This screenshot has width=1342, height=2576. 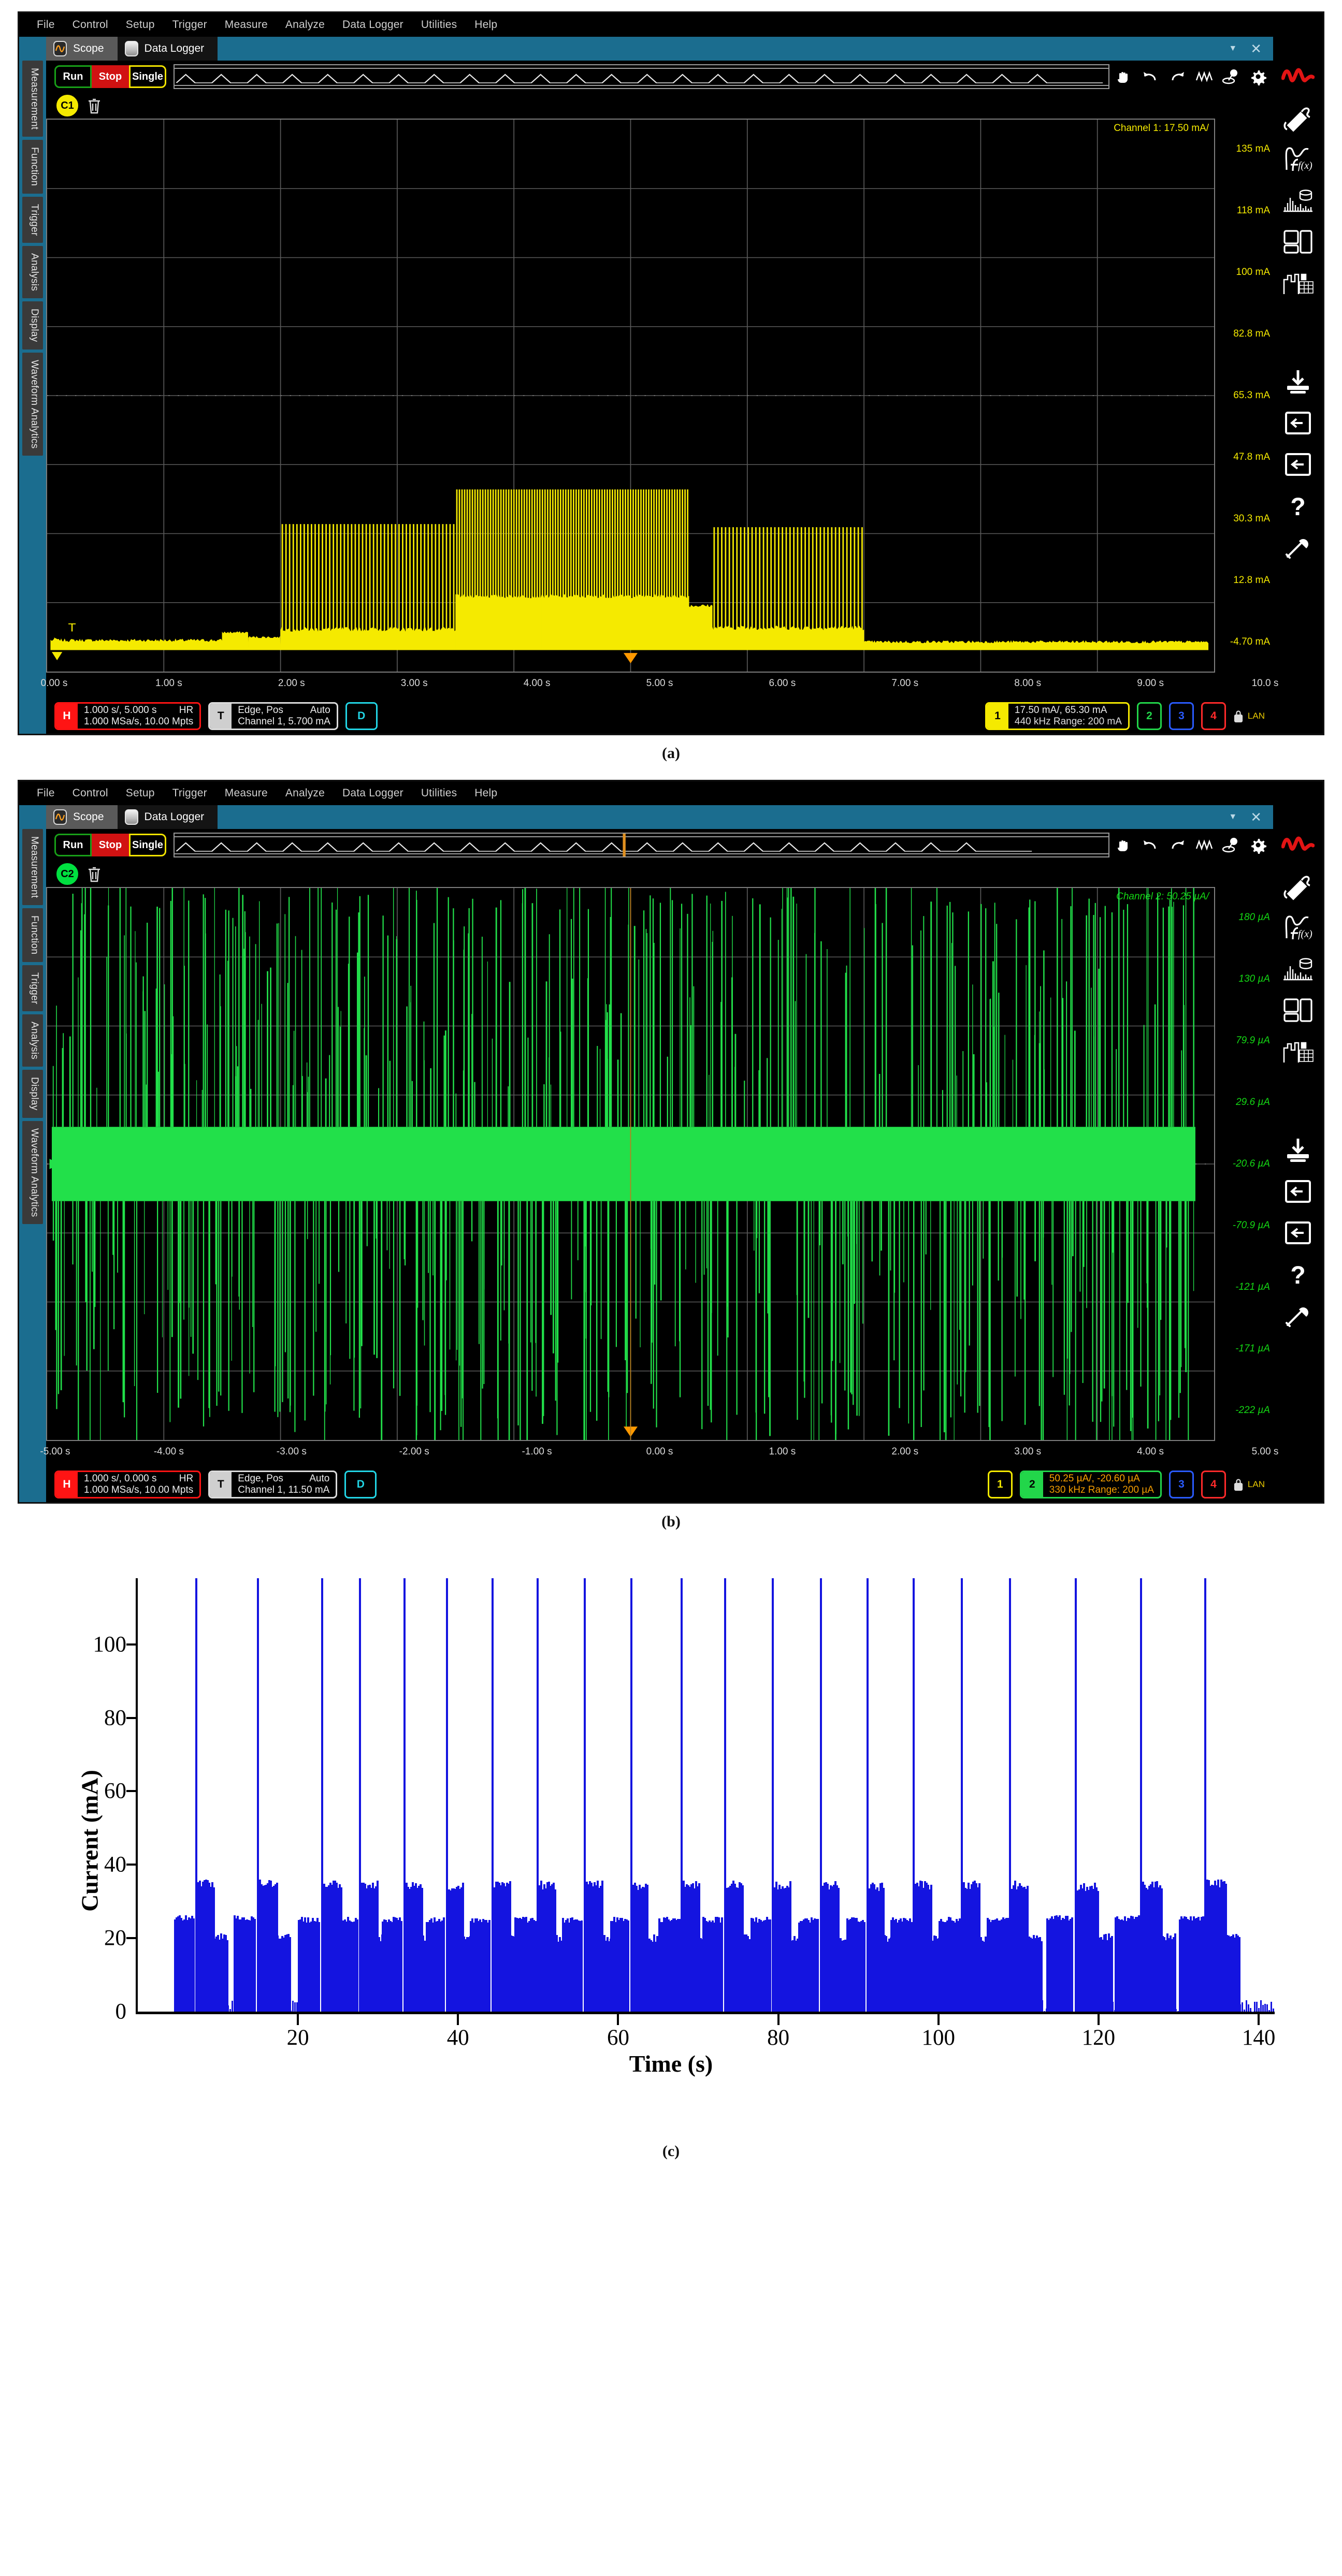 I want to click on wrench-tools-icon-b, so click(x=1298, y=1316).